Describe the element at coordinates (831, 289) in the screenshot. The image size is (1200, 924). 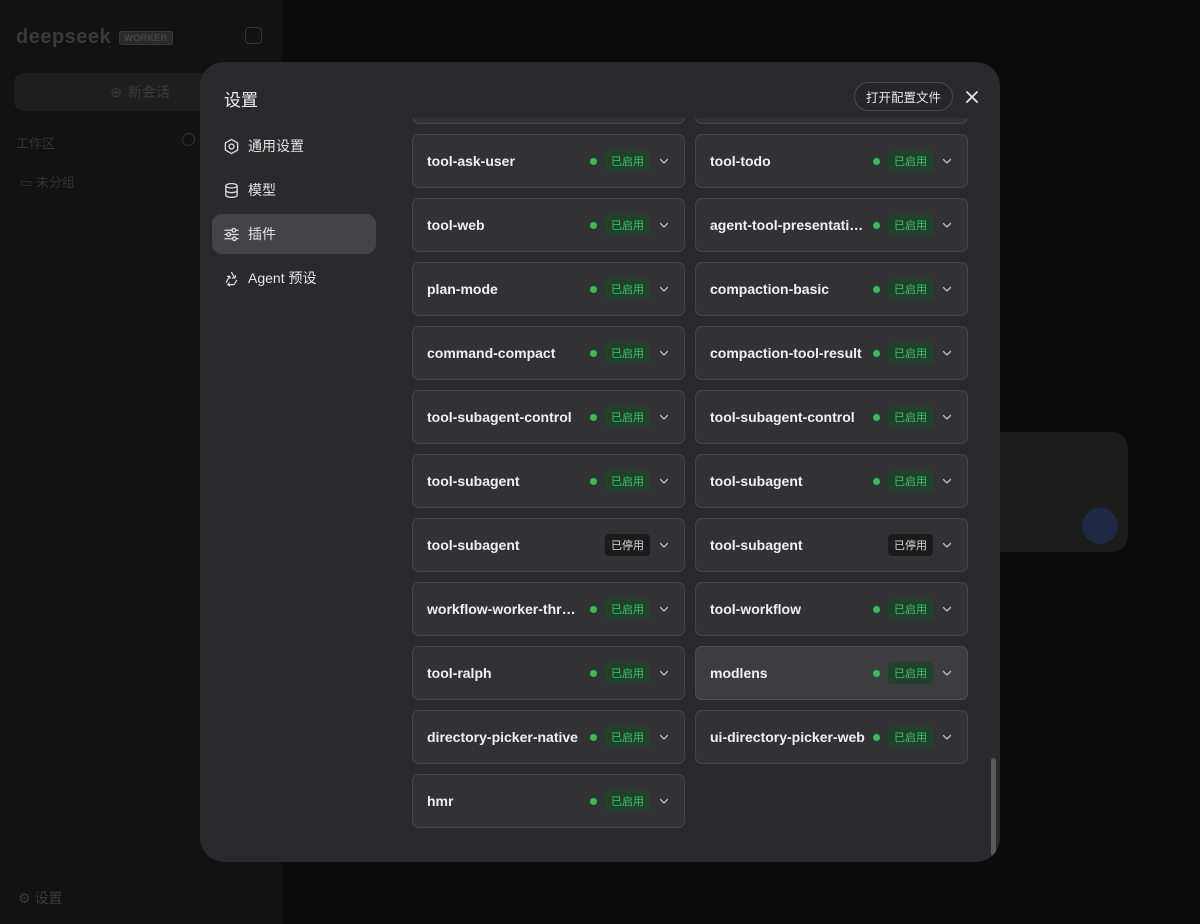
I see `plugin-card: compaction-basic 已启用` at that location.